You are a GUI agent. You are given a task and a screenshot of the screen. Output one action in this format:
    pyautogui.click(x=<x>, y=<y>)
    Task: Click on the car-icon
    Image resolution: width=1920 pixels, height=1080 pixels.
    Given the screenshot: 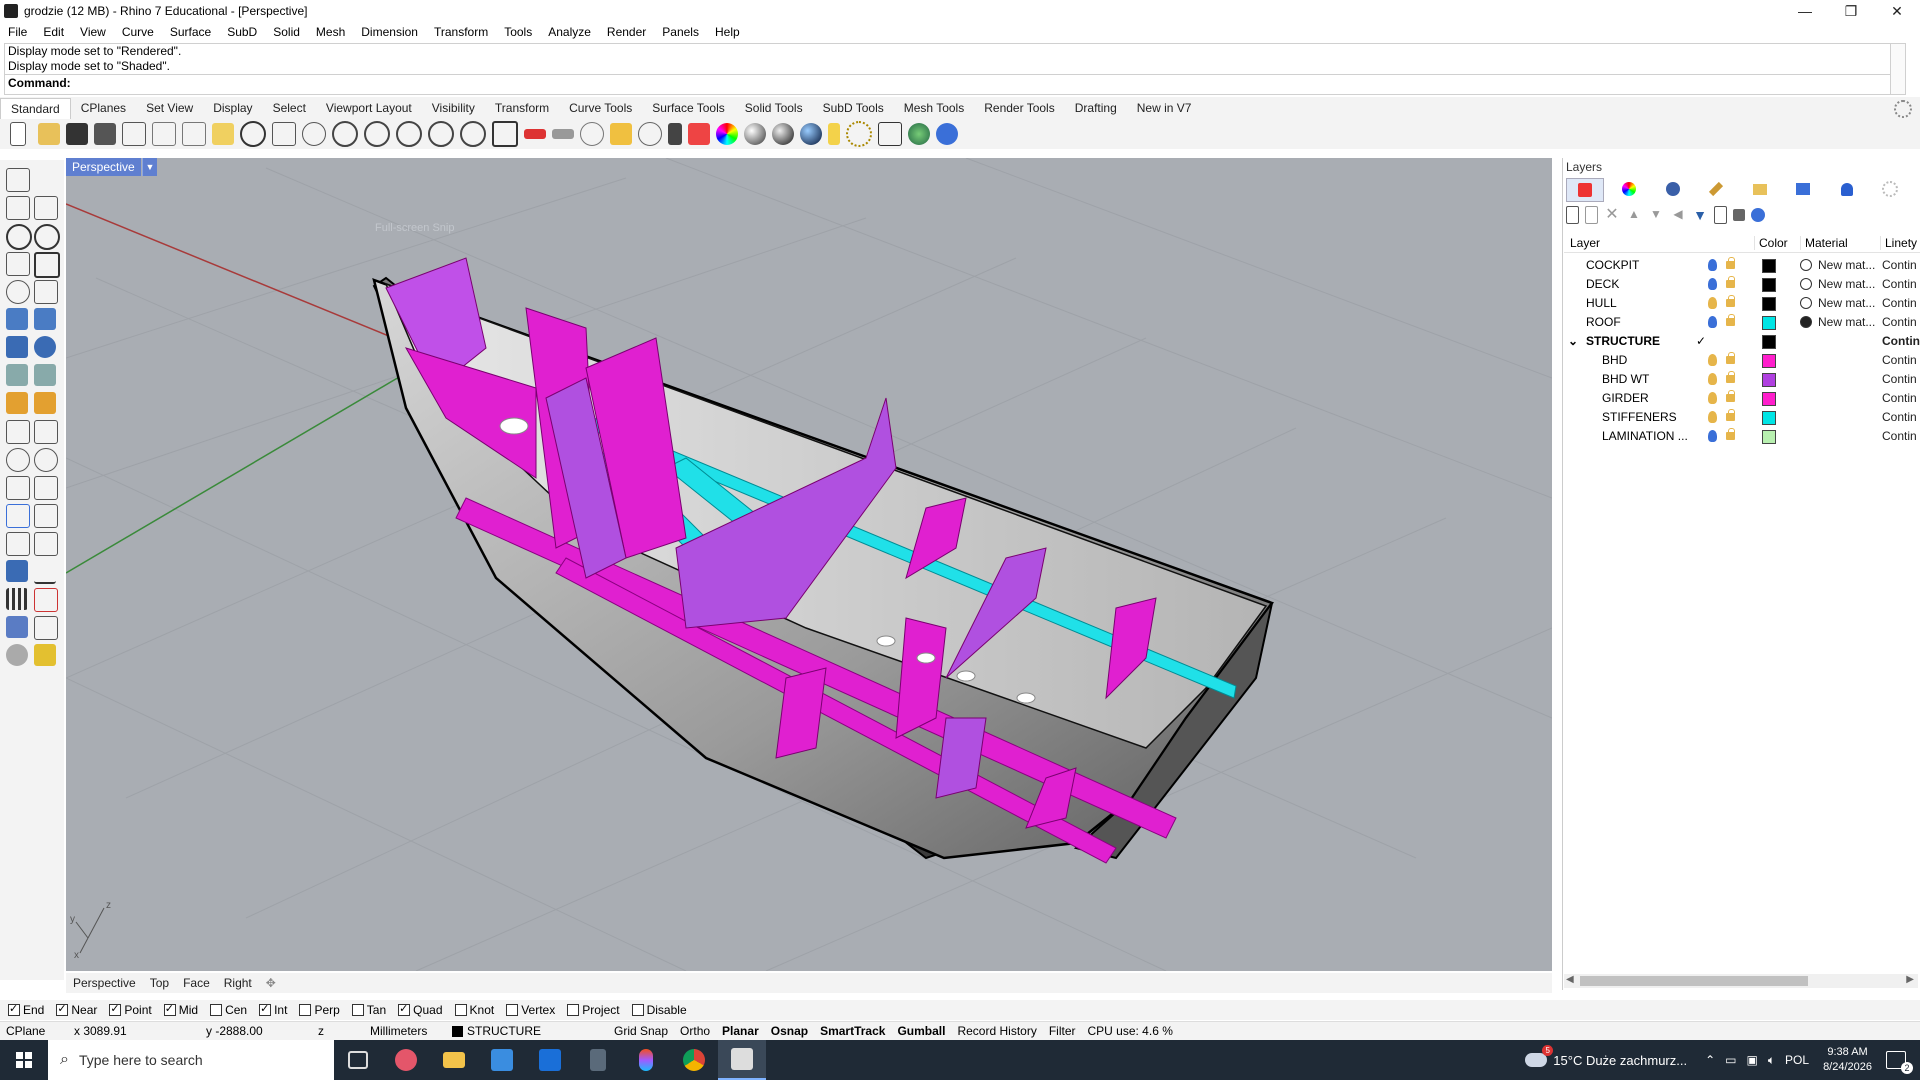 What is the action you would take?
    pyautogui.click(x=535, y=134)
    